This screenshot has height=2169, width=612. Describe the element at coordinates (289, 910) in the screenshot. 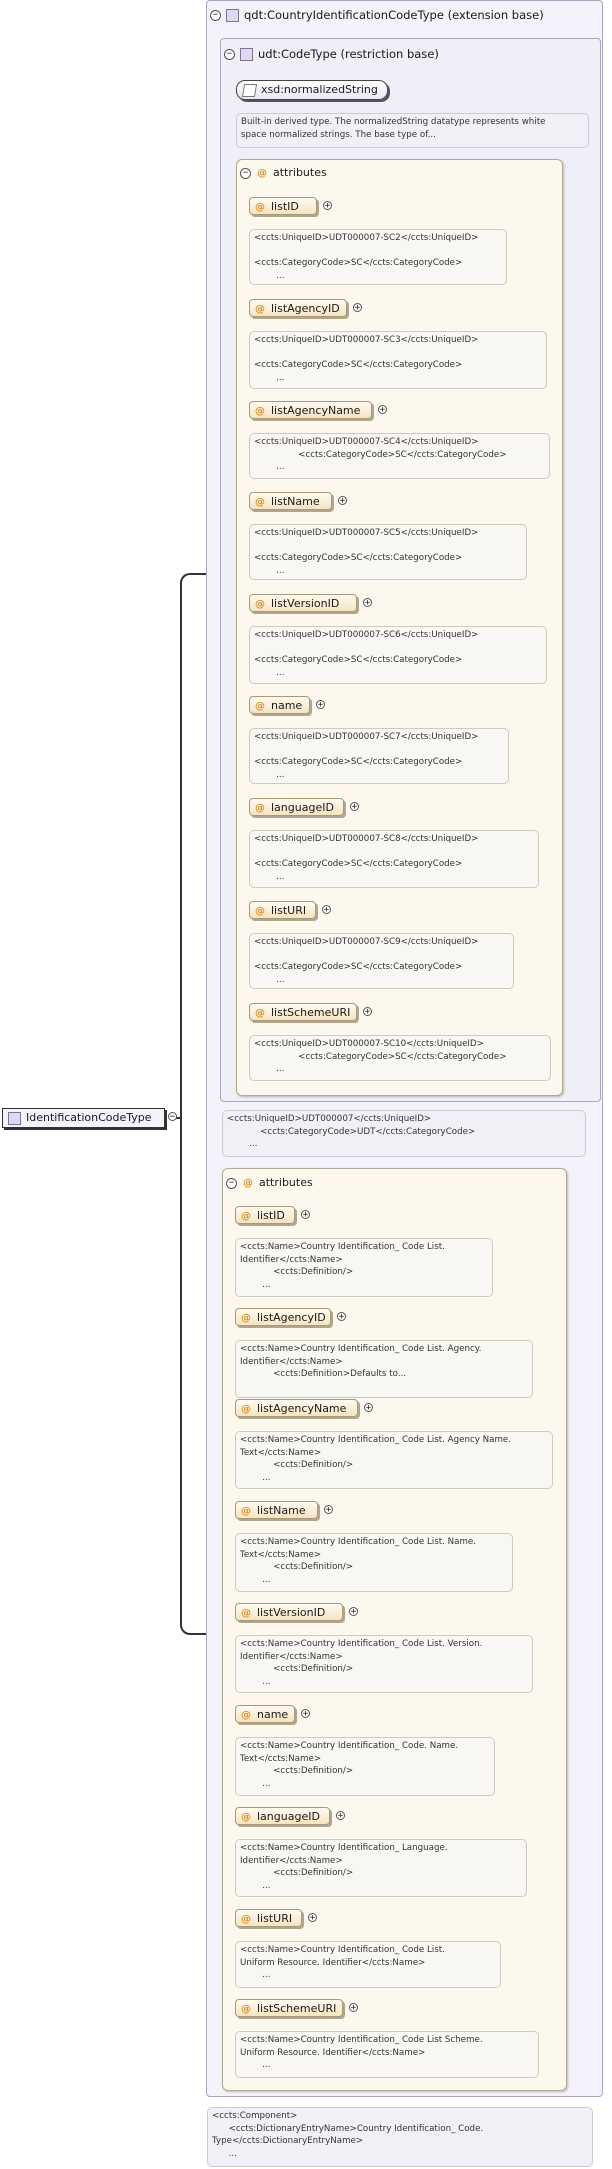

I see `attribute-name: listURI` at that location.